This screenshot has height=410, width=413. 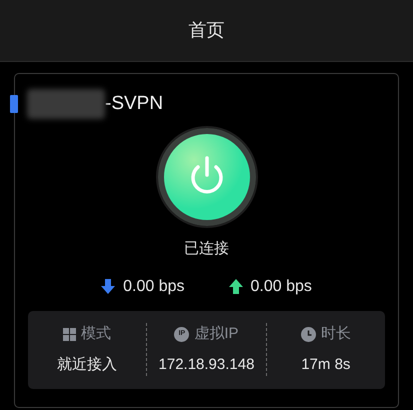 What do you see at coordinates (216, 334) in the screenshot?
I see `stat-label: 虚拟IP` at bounding box center [216, 334].